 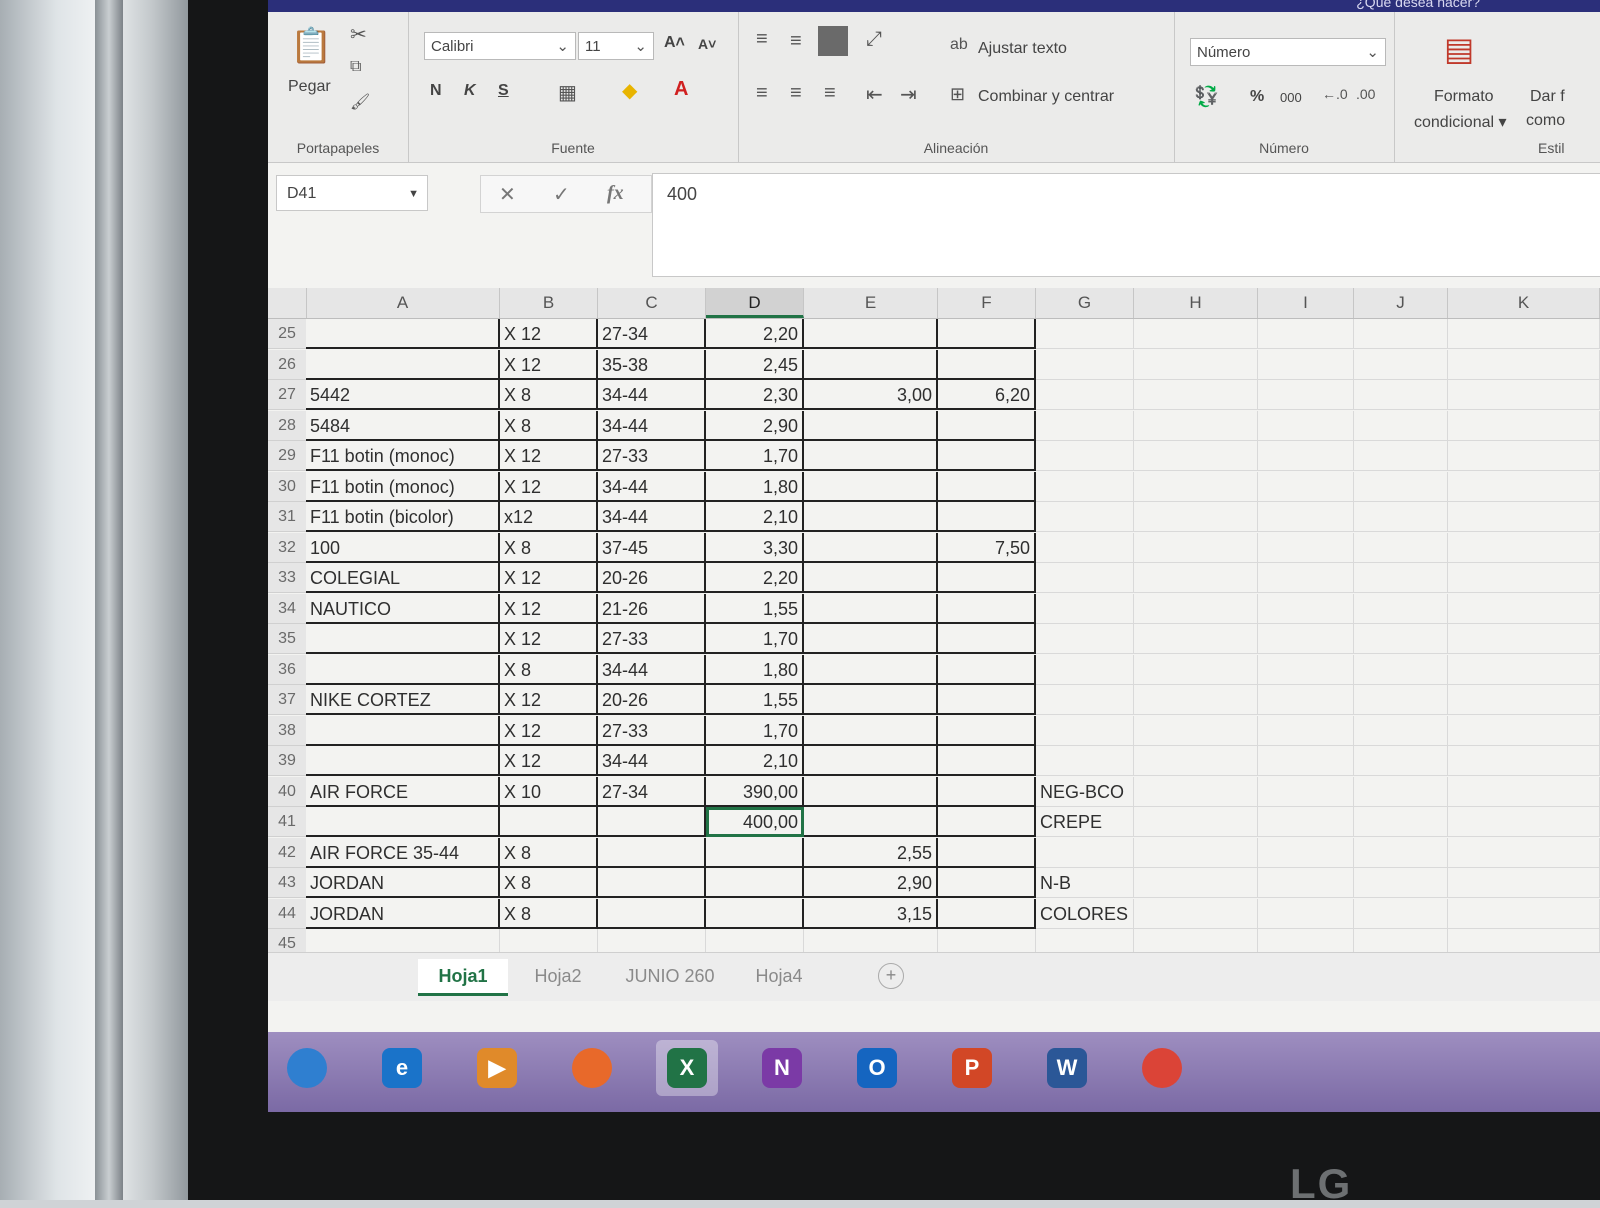 What do you see at coordinates (755, 700) in the screenshot?
I see `cell-d37: 1,55` at bounding box center [755, 700].